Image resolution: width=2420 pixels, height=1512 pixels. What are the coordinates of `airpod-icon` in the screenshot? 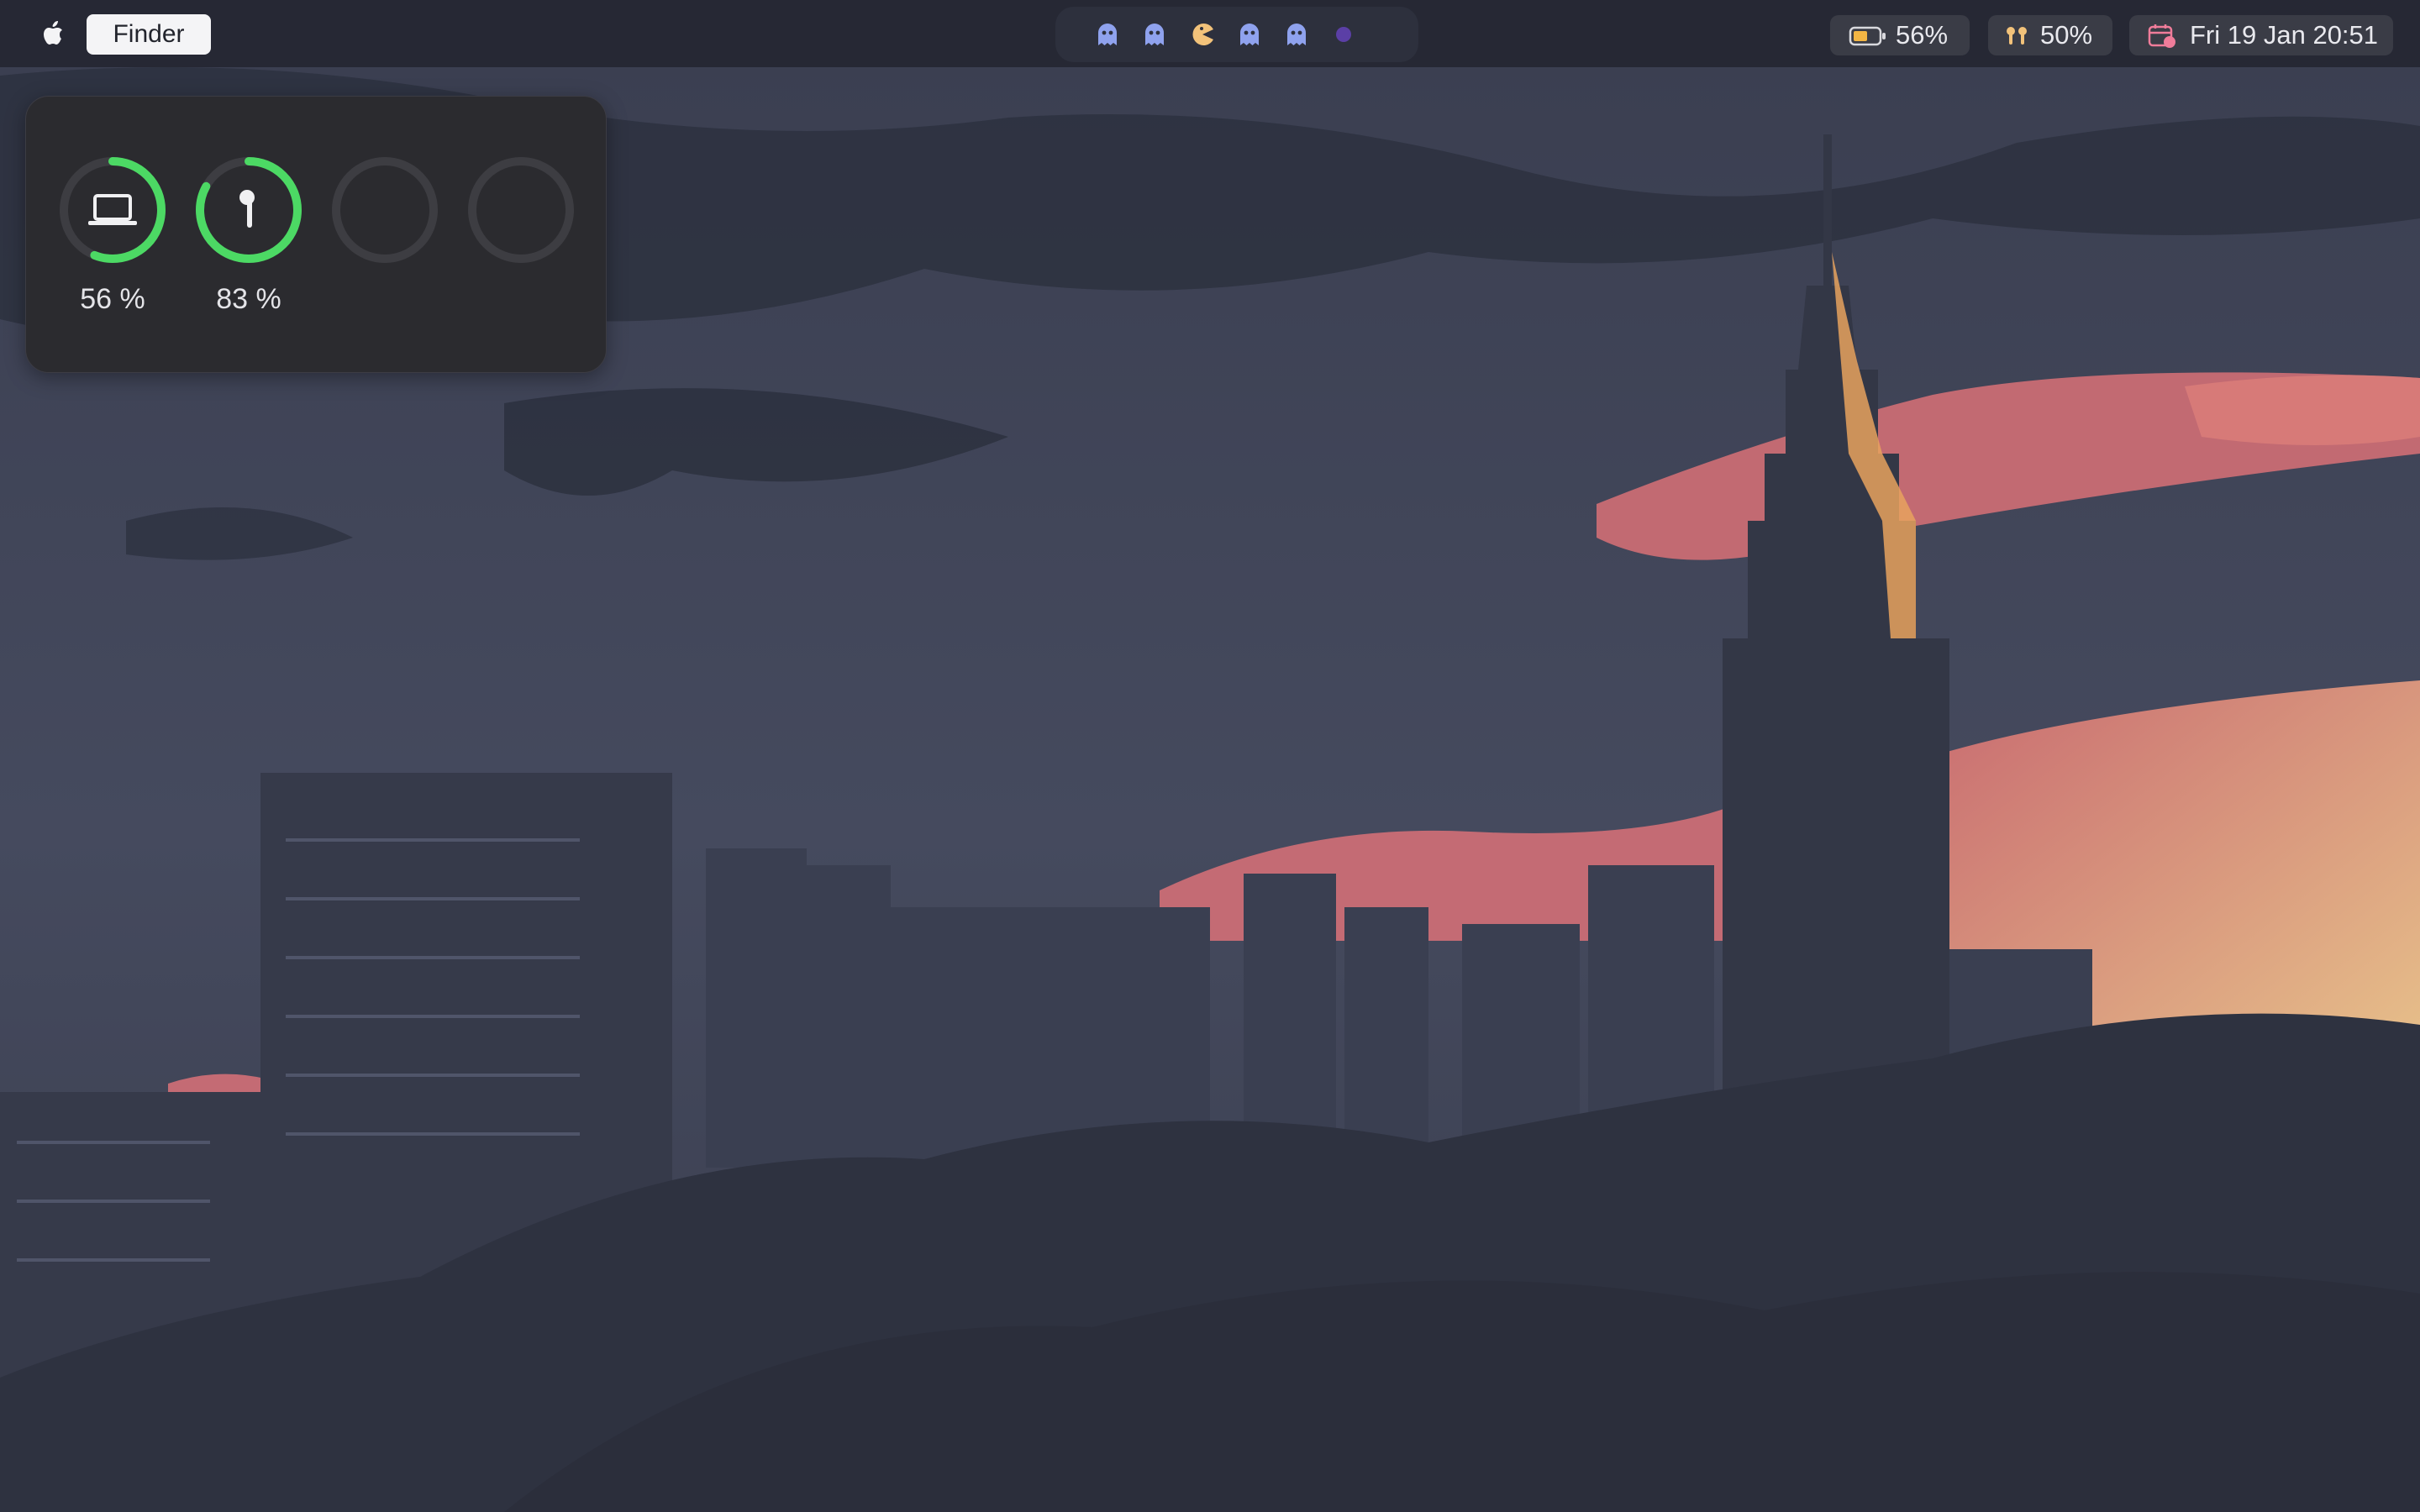 It's located at (247, 209).